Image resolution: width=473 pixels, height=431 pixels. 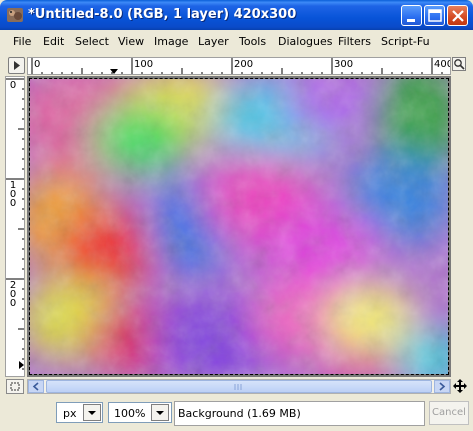 I want to click on title-bar: *Untitled-8.0 (RGB, 1 layer) 420x300, so click(x=236, y=15).